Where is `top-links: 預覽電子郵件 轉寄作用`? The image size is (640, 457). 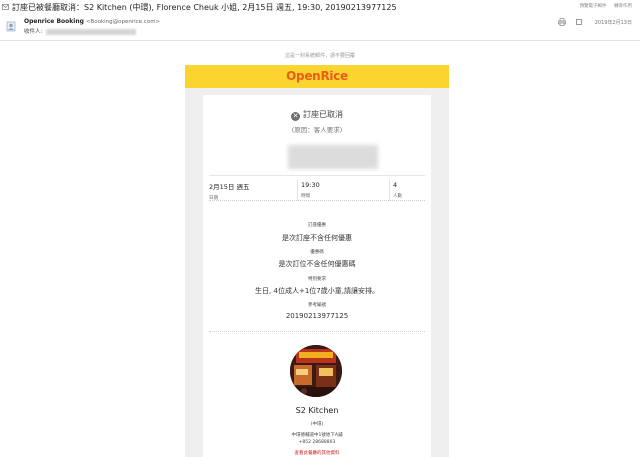
top-links: 預覽電子郵件 轉寄作用 is located at coordinates (603, 6).